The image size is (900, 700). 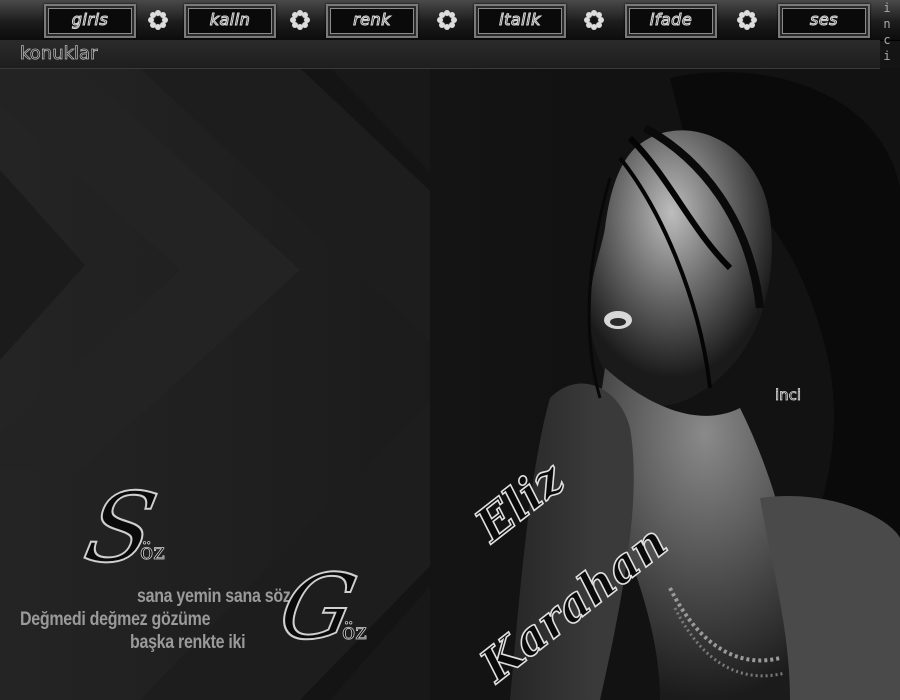 I want to click on menu-button-italik: italik, so click(x=520, y=21).